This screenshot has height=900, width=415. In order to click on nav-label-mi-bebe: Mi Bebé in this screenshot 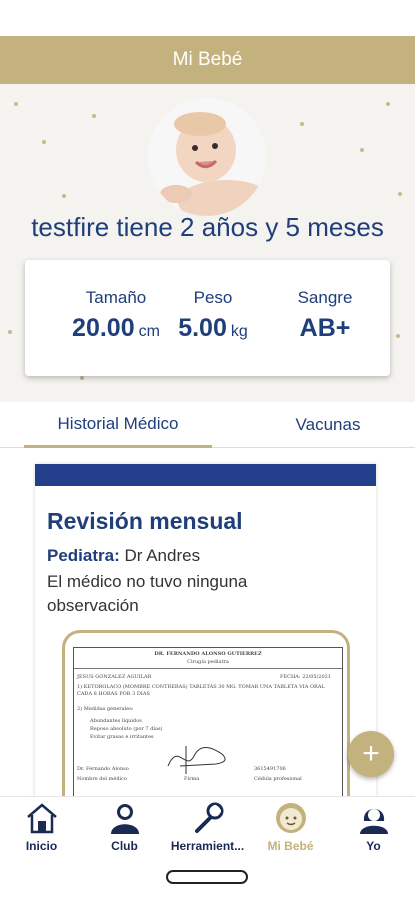, I will do `click(290, 846)`.